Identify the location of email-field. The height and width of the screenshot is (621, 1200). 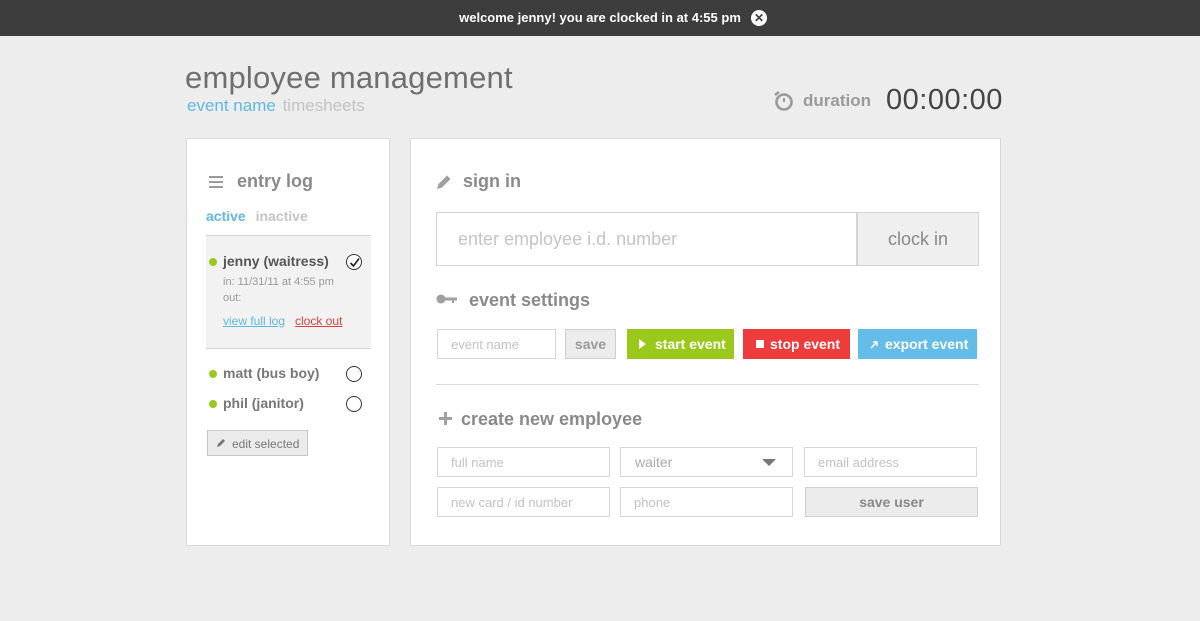
(890, 462).